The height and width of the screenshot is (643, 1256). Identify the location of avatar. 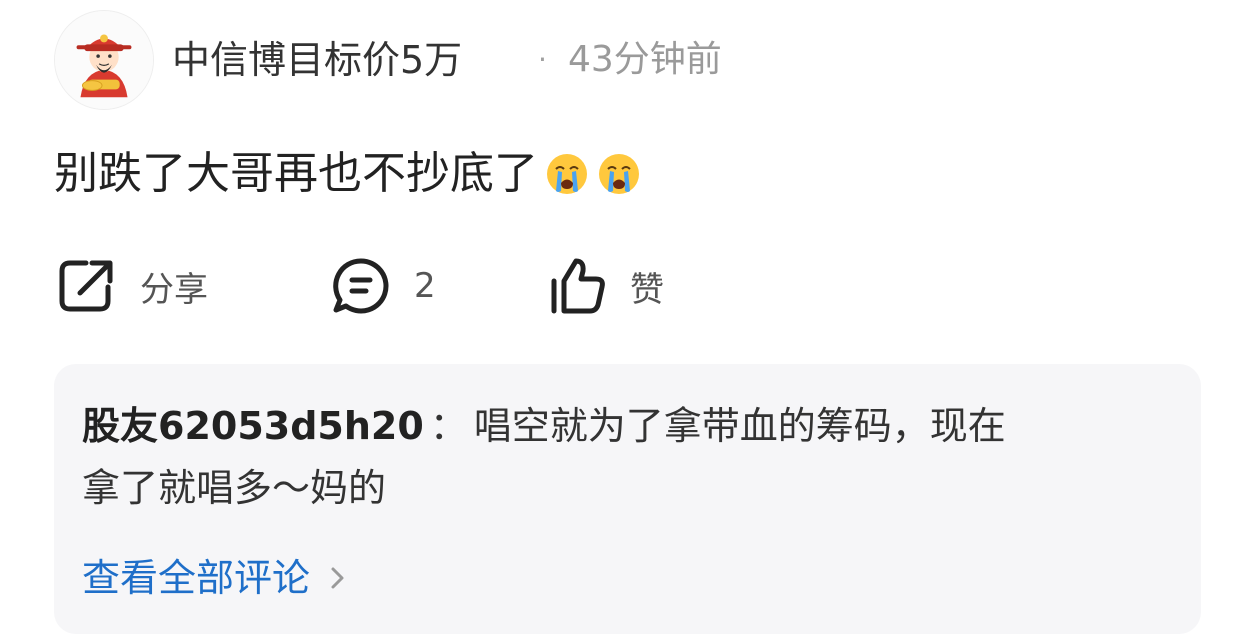
(104, 60).